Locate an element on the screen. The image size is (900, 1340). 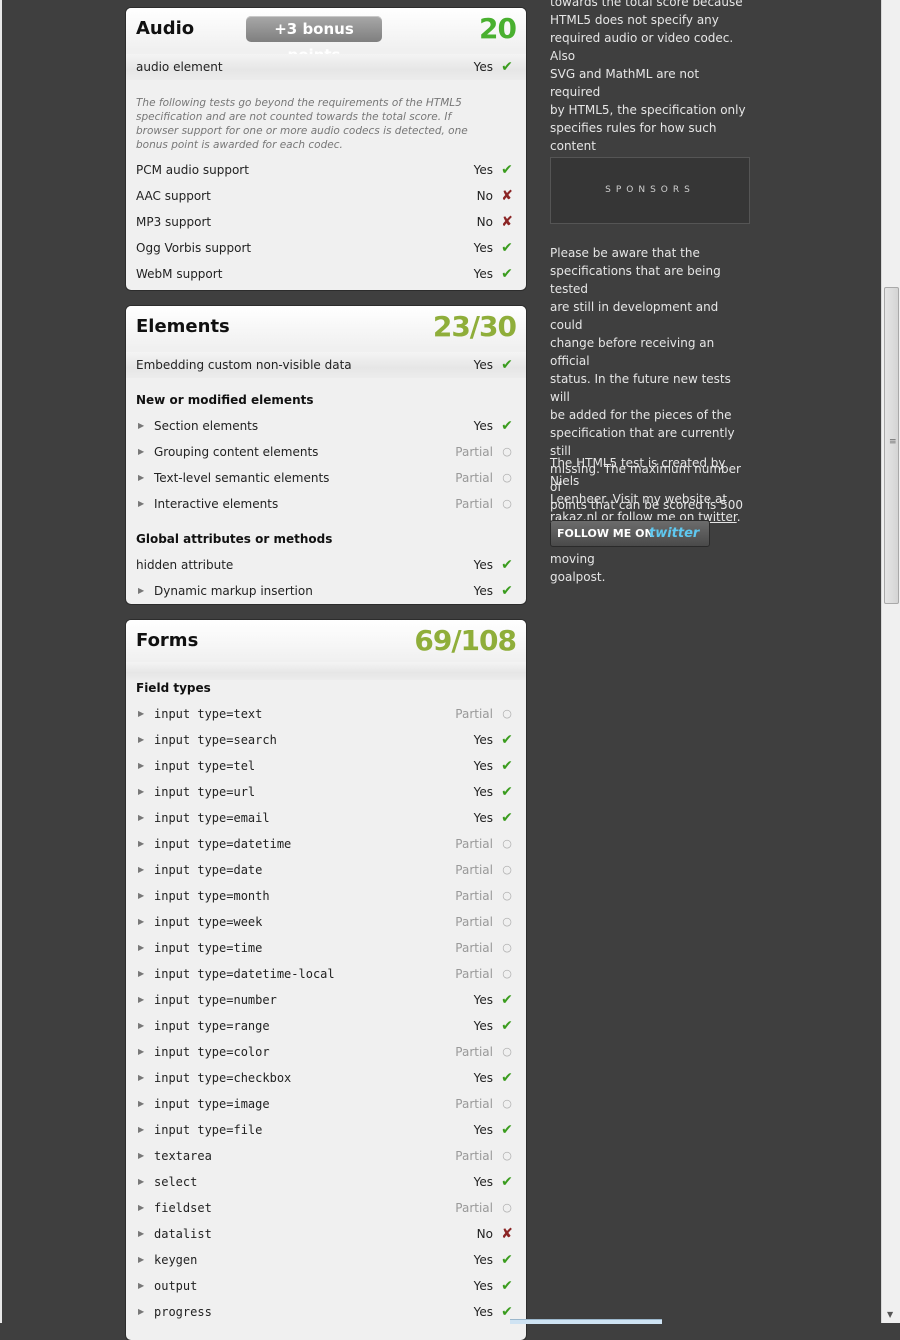
audio-title: Audio is located at coordinates (165, 28).